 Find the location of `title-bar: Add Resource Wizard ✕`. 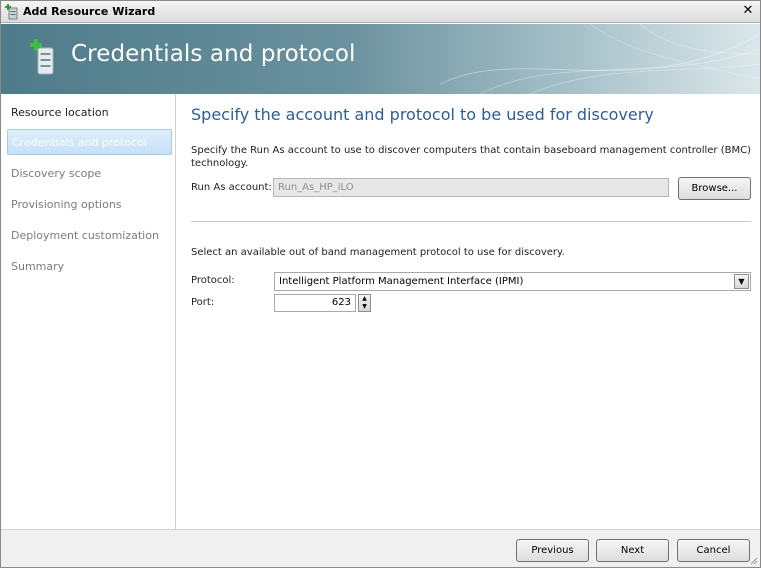

title-bar: Add Resource Wizard ✕ is located at coordinates (380, 12).